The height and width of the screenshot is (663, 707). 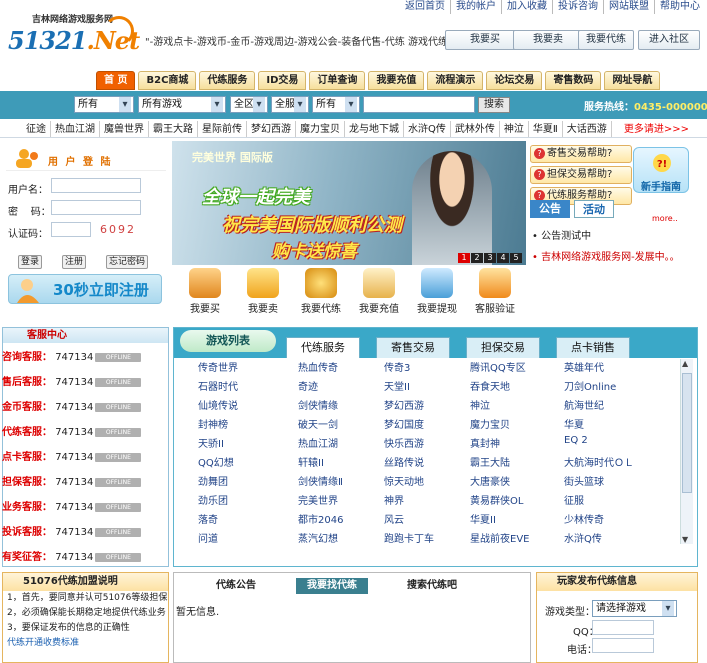 I want to click on service-row: 金币客服： 747134 OFFLINE, so click(x=72, y=406).